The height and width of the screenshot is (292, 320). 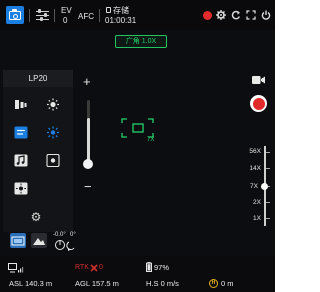 What do you see at coordinates (21, 132) in the screenshot?
I see `text-broadcast-icon` at bounding box center [21, 132].